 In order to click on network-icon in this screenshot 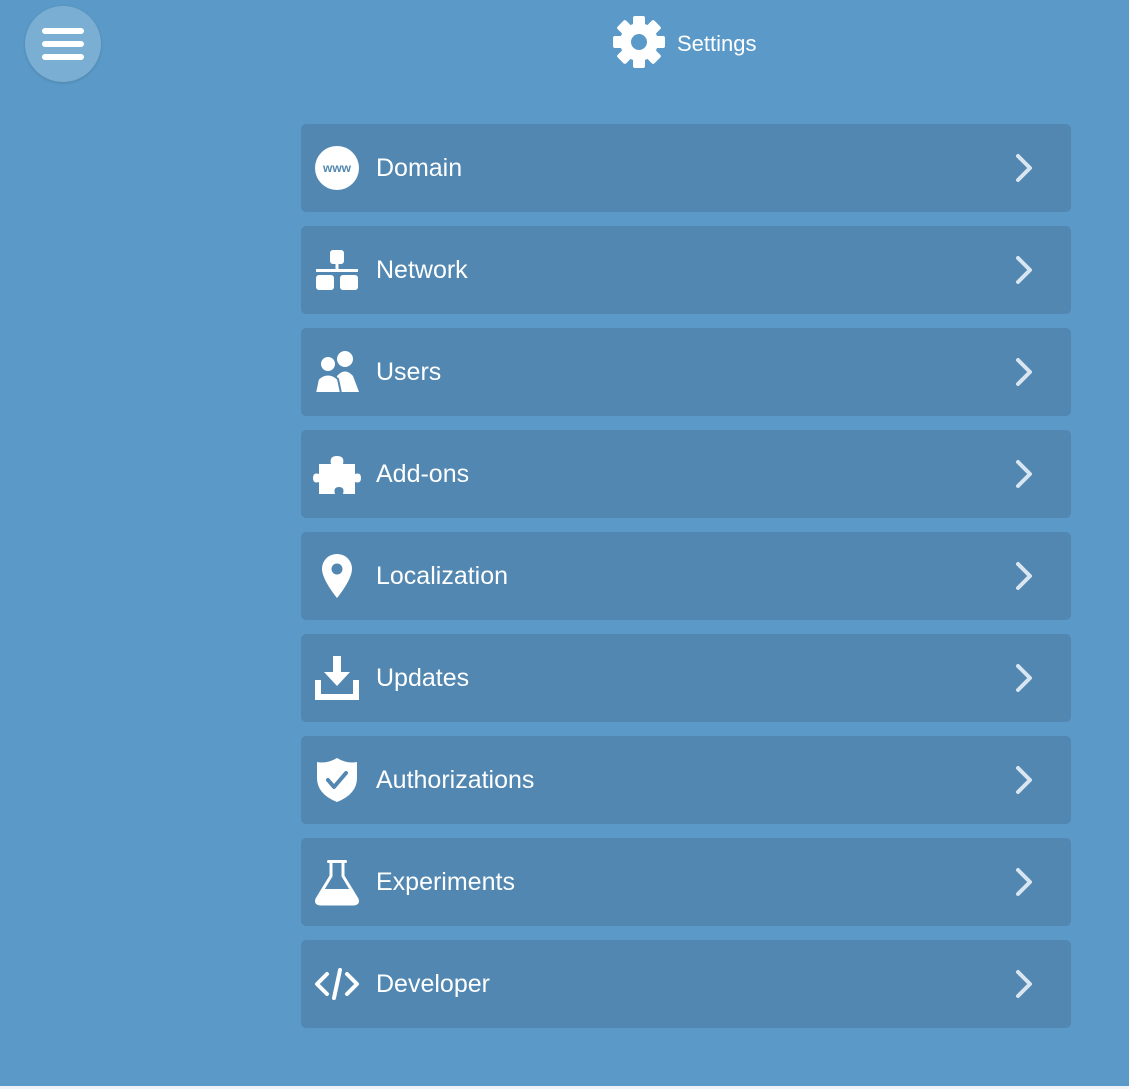, I will do `click(337, 270)`.